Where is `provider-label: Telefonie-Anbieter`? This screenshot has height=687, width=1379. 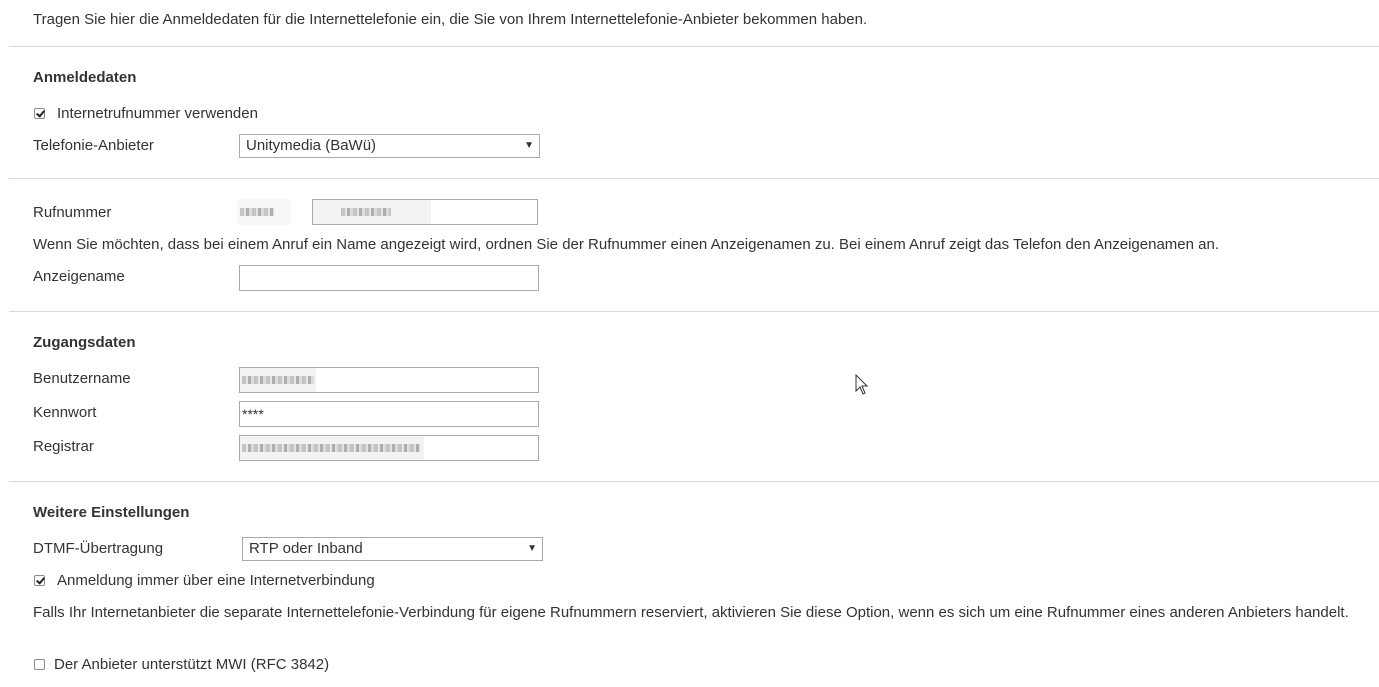 provider-label: Telefonie-Anbieter is located at coordinates (93, 145).